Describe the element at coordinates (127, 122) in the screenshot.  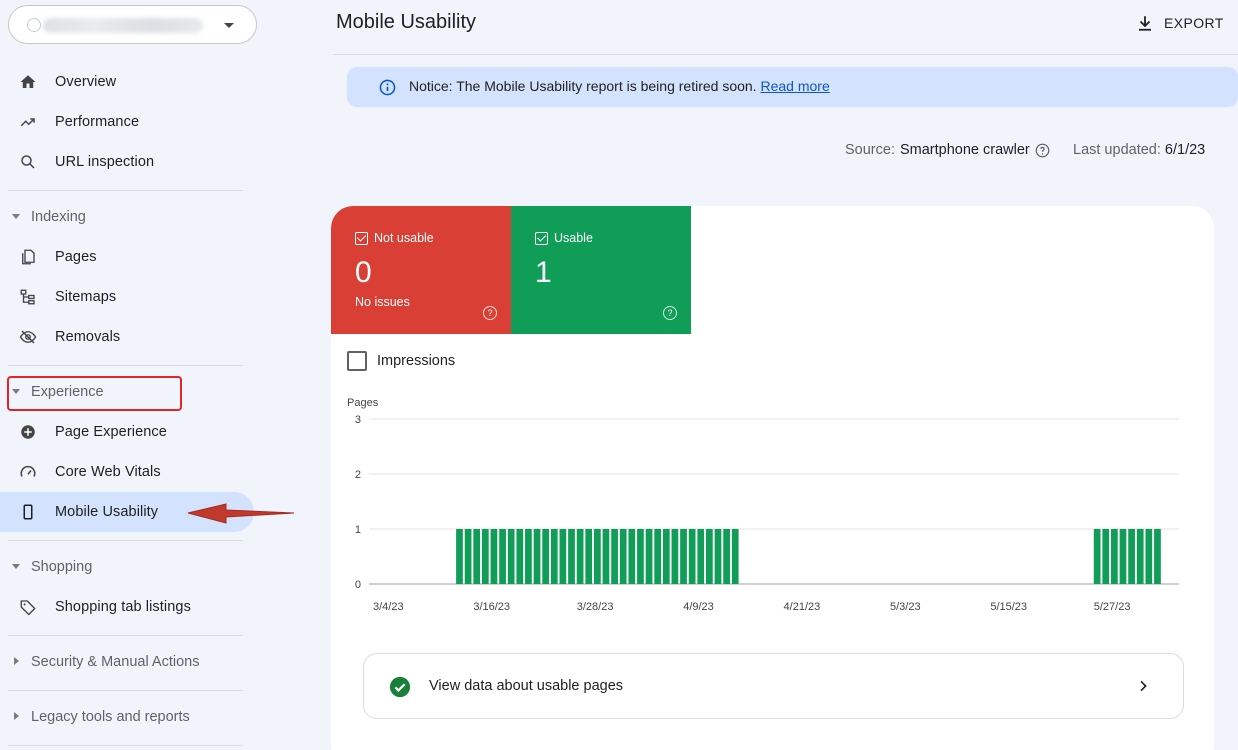
I see `sidebar-item-performance: Performance` at that location.